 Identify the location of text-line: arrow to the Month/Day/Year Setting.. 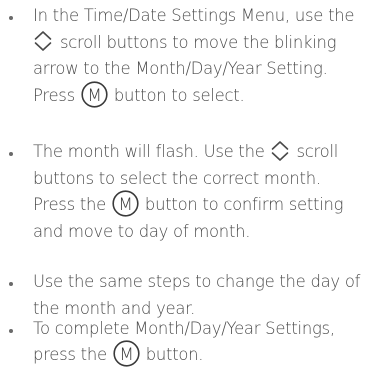
(209, 69).